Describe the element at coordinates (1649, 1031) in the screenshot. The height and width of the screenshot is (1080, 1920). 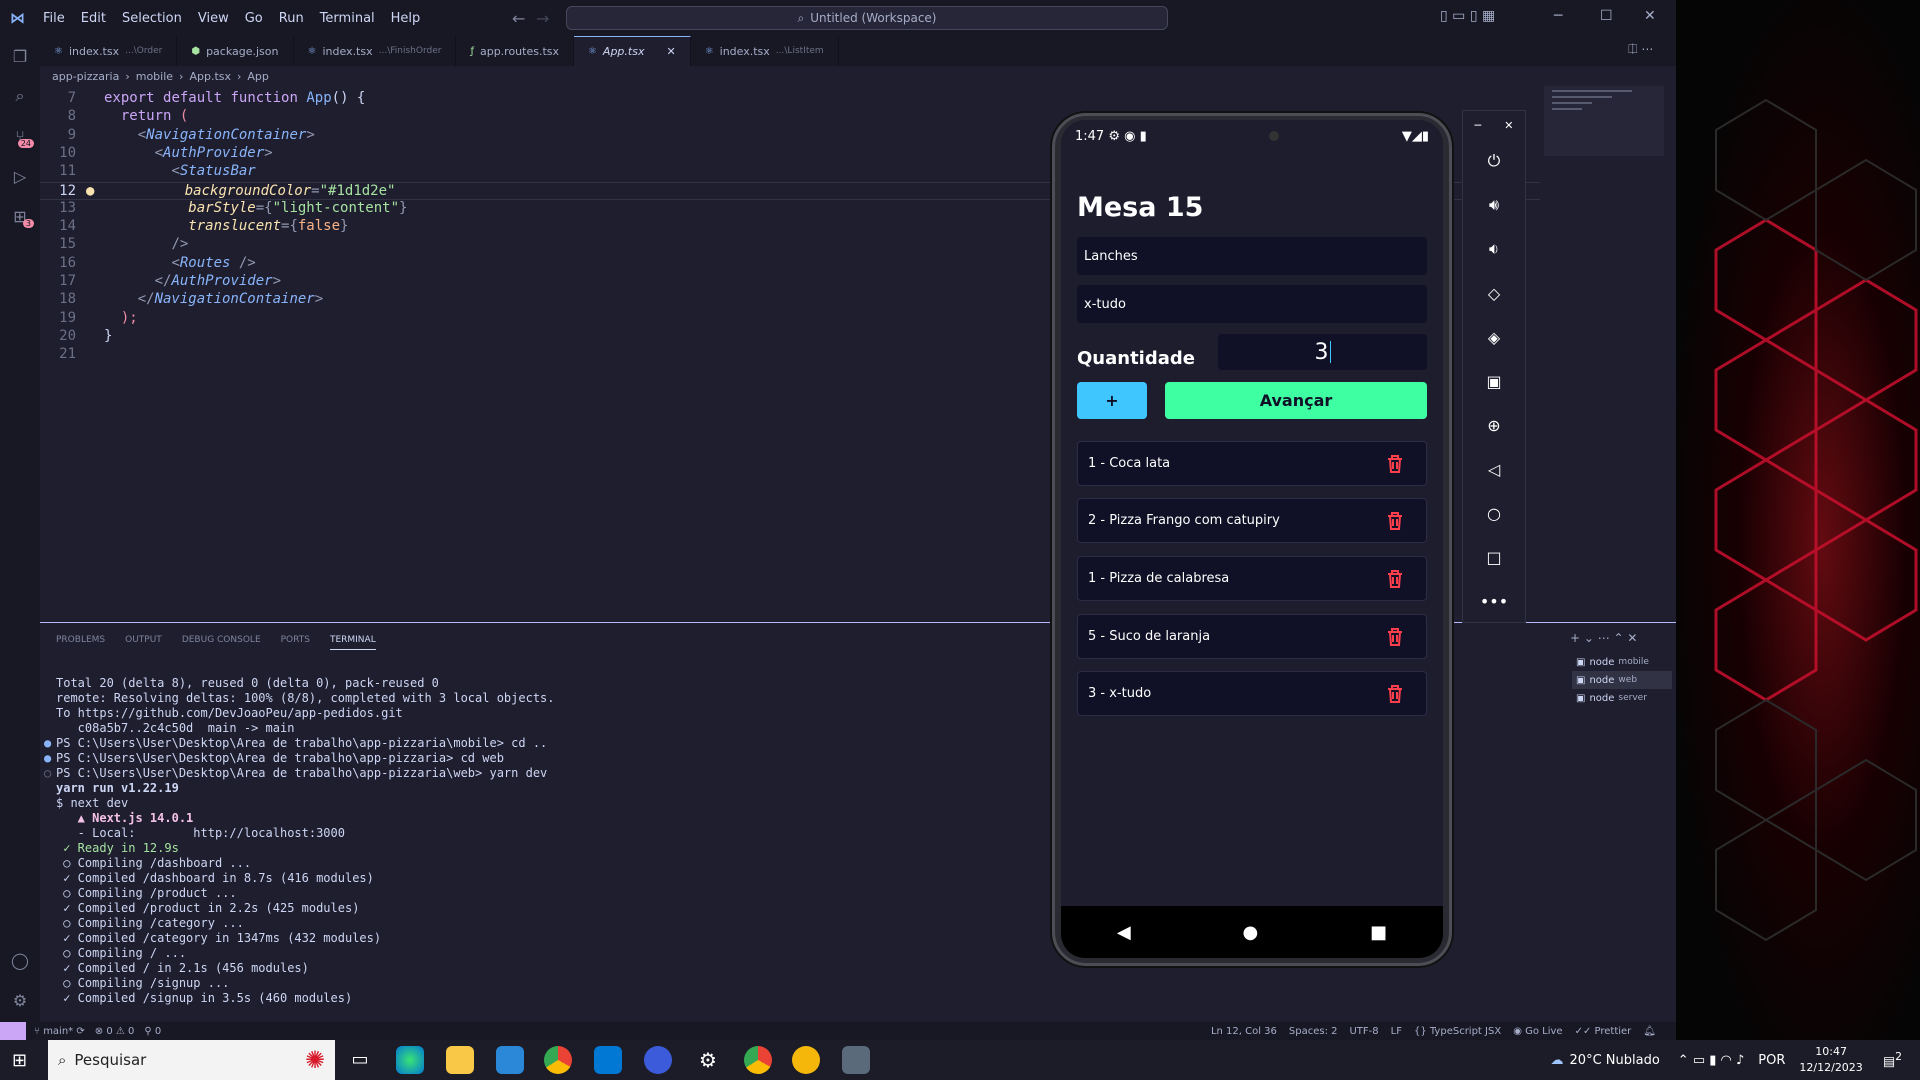
I see `bell-icon: 🔔︎` at that location.